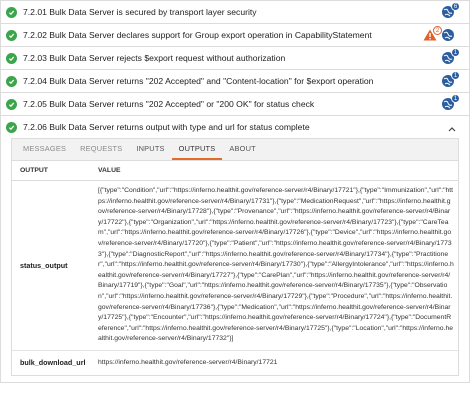 The height and width of the screenshot is (401, 474). What do you see at coordinates (455, 6) in the screenshot?
I see `request-count-badge: 6` at bounding box center [455, 6].